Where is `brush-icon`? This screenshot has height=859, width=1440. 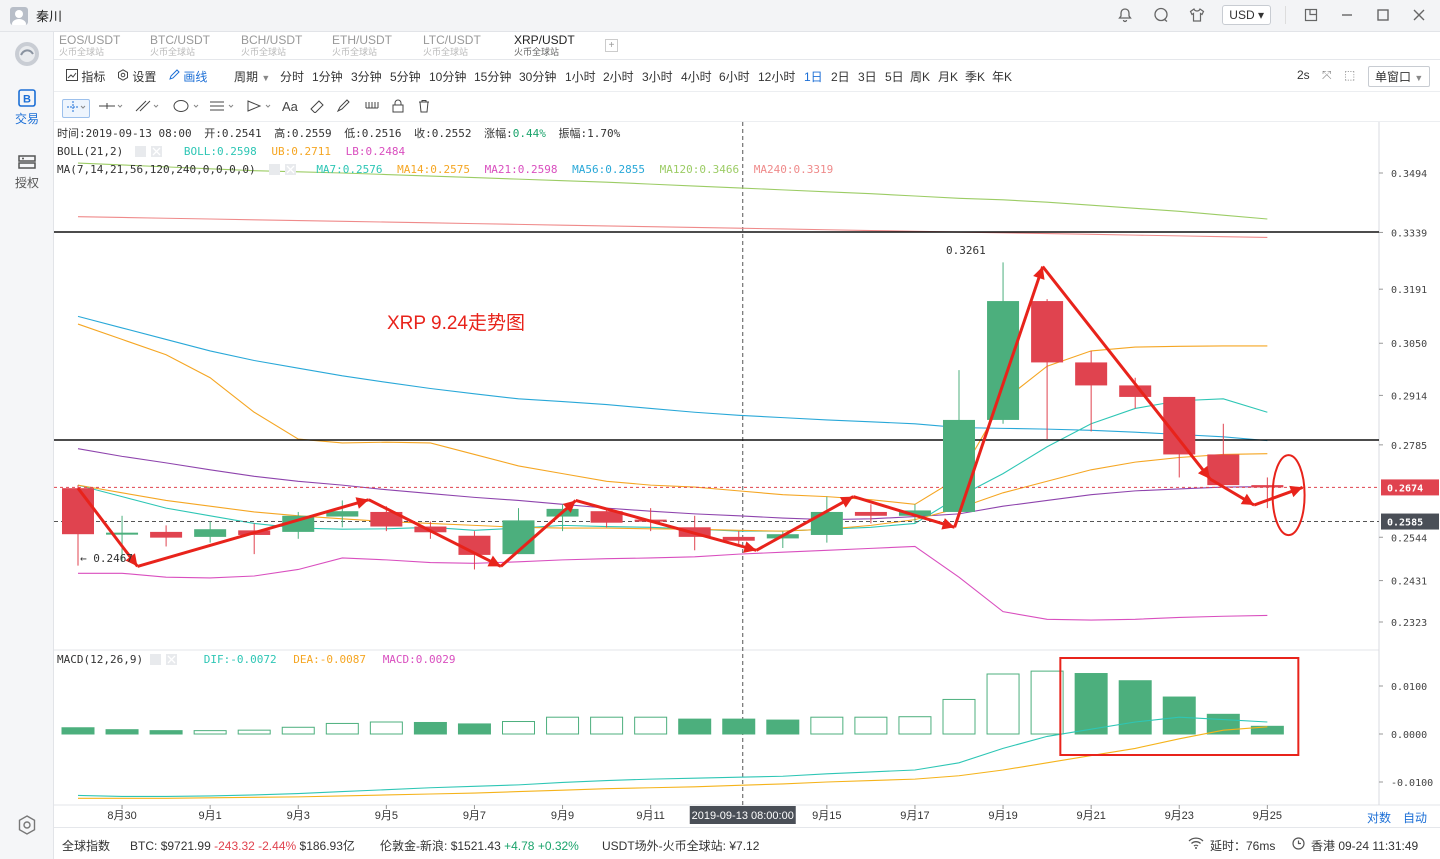
brush-icon is located at coordinates (344, 107).